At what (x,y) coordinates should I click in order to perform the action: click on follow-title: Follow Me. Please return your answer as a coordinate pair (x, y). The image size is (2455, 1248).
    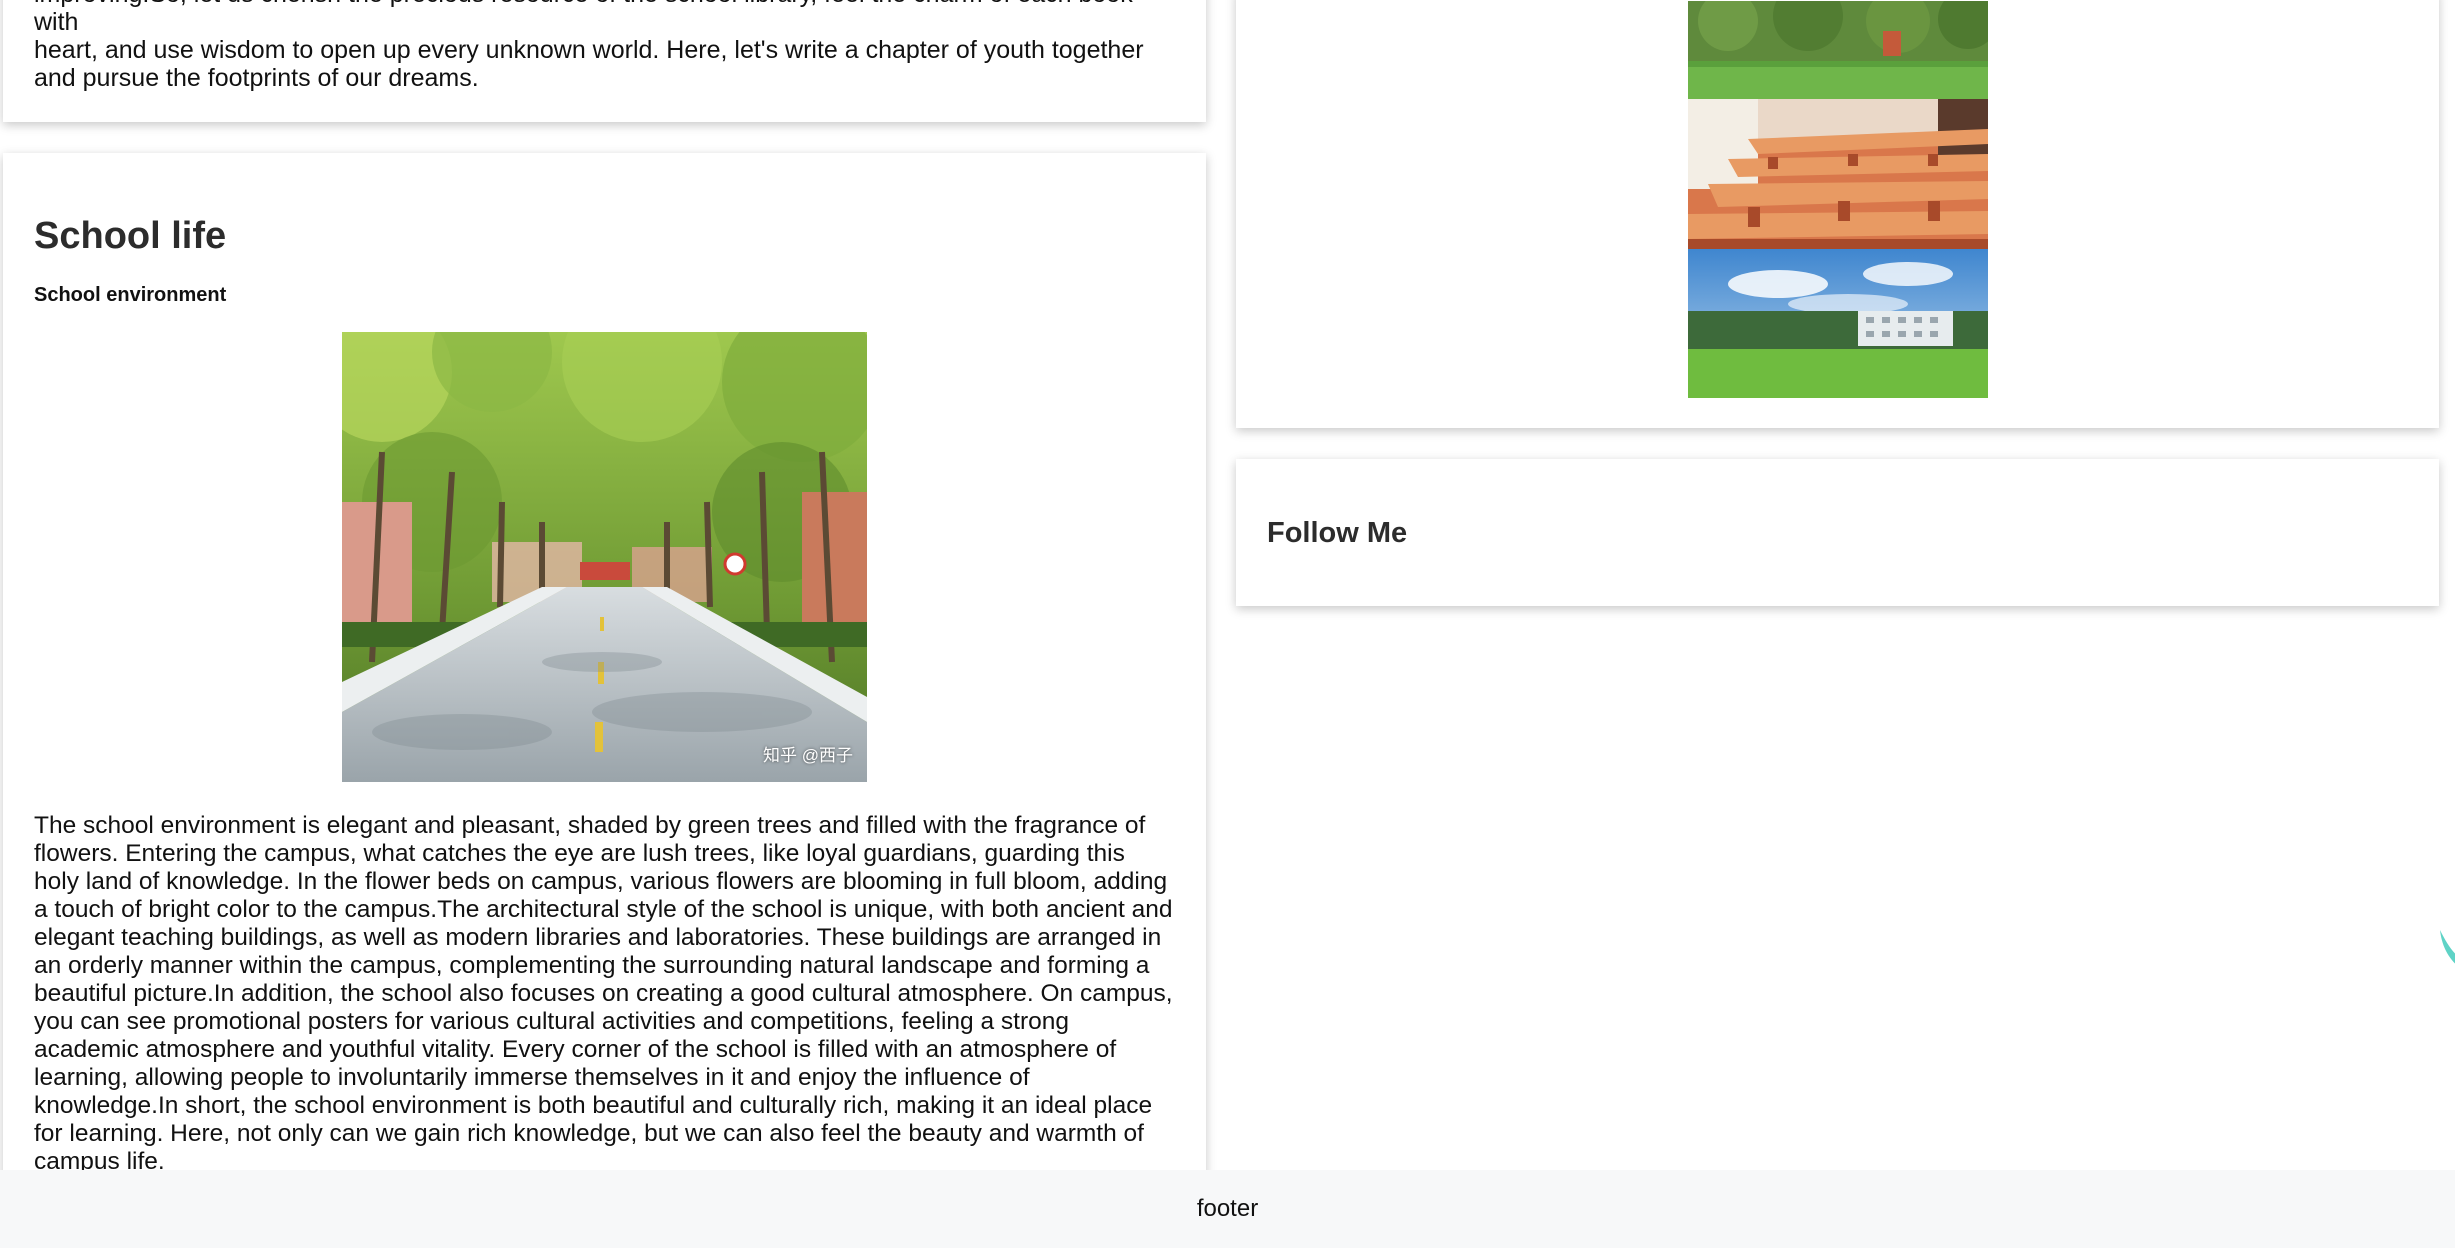
    Looking at the image, I should click on (1337, 533).